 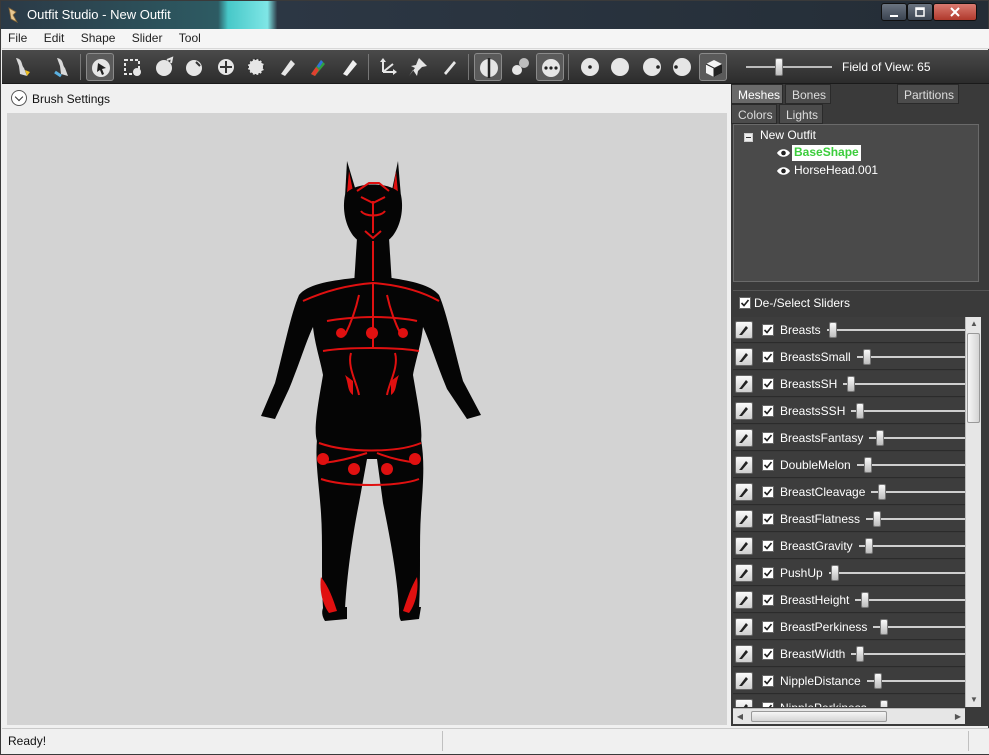 I want to click on scroll-left-arrow-icon: ◀, so click(x=740, y=717).